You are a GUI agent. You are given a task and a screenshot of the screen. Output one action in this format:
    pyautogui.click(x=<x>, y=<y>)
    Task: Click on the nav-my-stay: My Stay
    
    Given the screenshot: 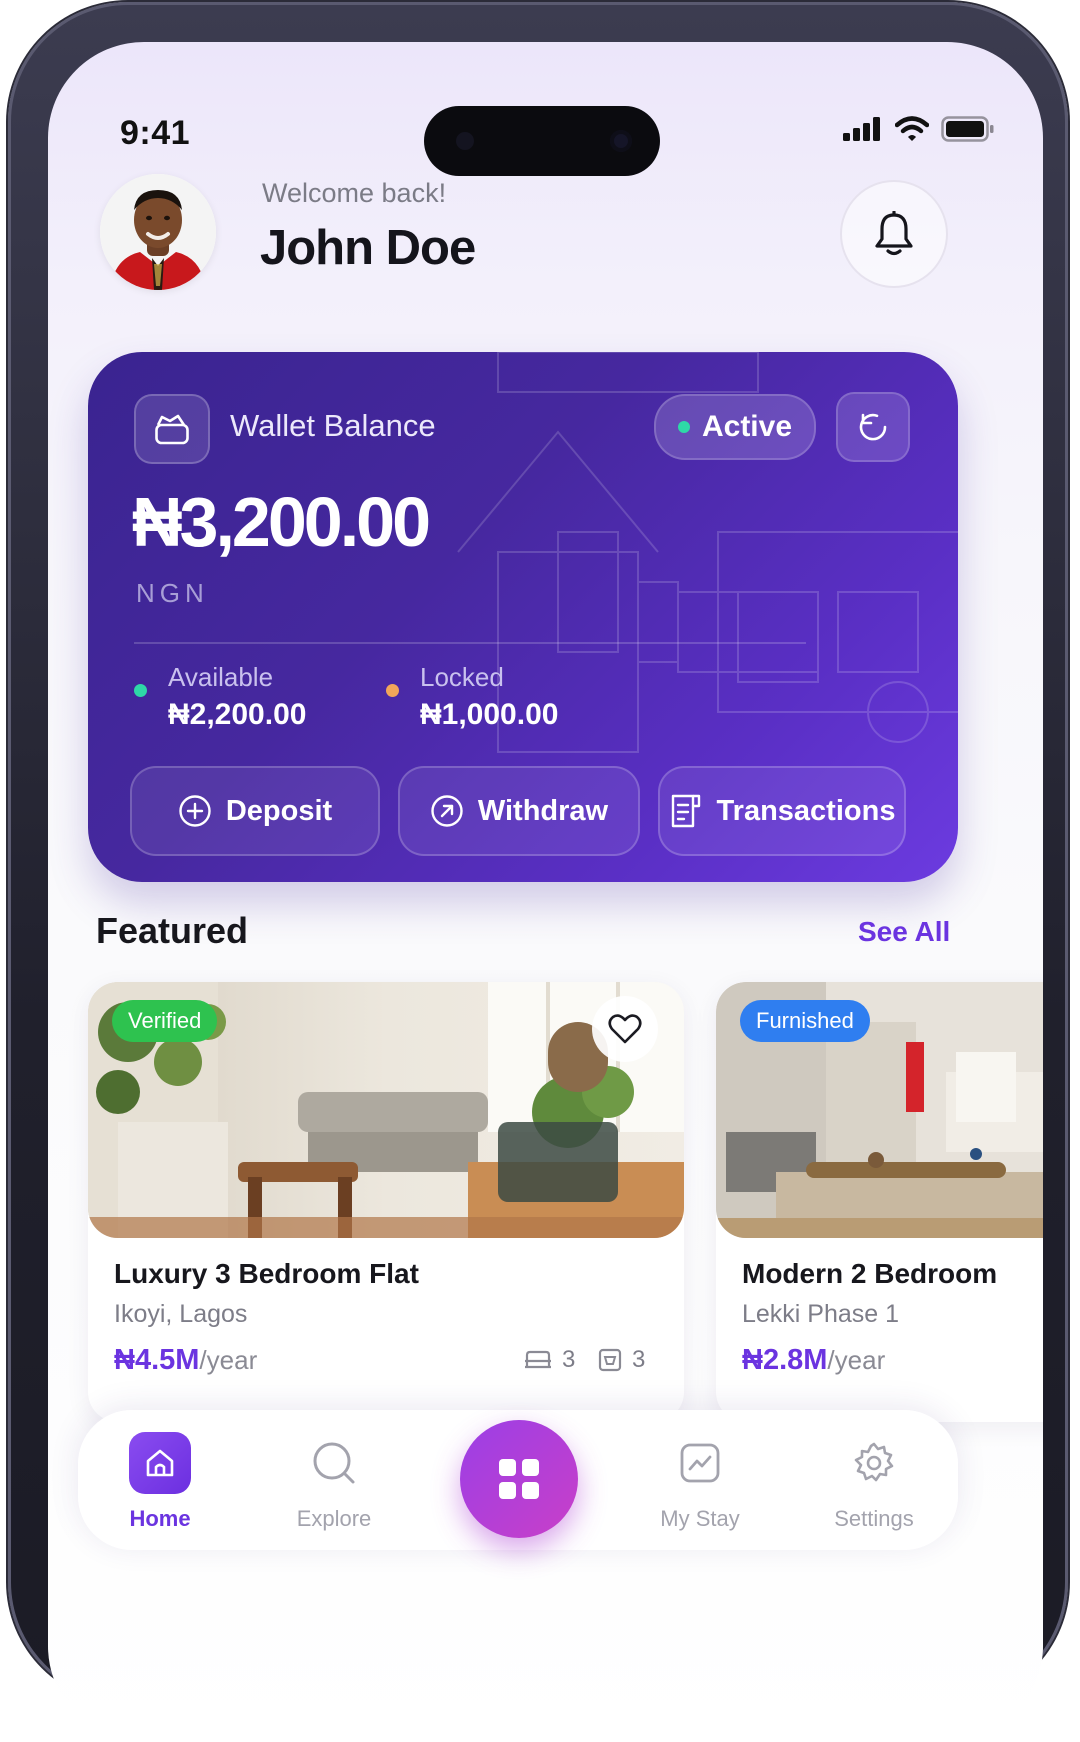 What is the action you would take?
    pyautogui.click(x=700, y=1482)
    